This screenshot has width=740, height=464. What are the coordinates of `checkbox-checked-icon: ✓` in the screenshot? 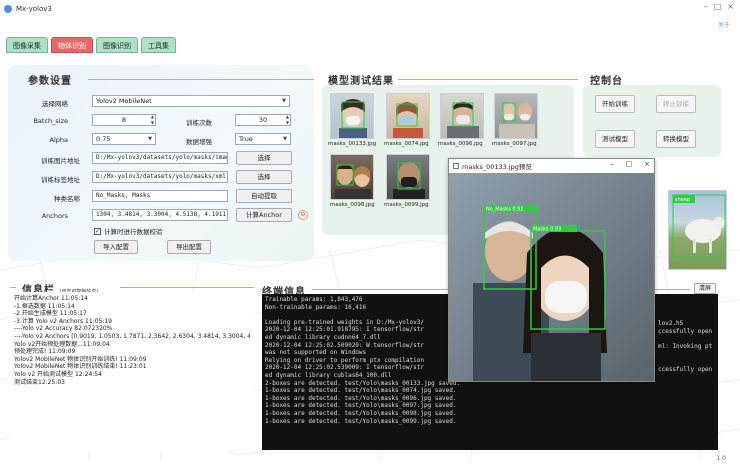 It's located at (97, 231).